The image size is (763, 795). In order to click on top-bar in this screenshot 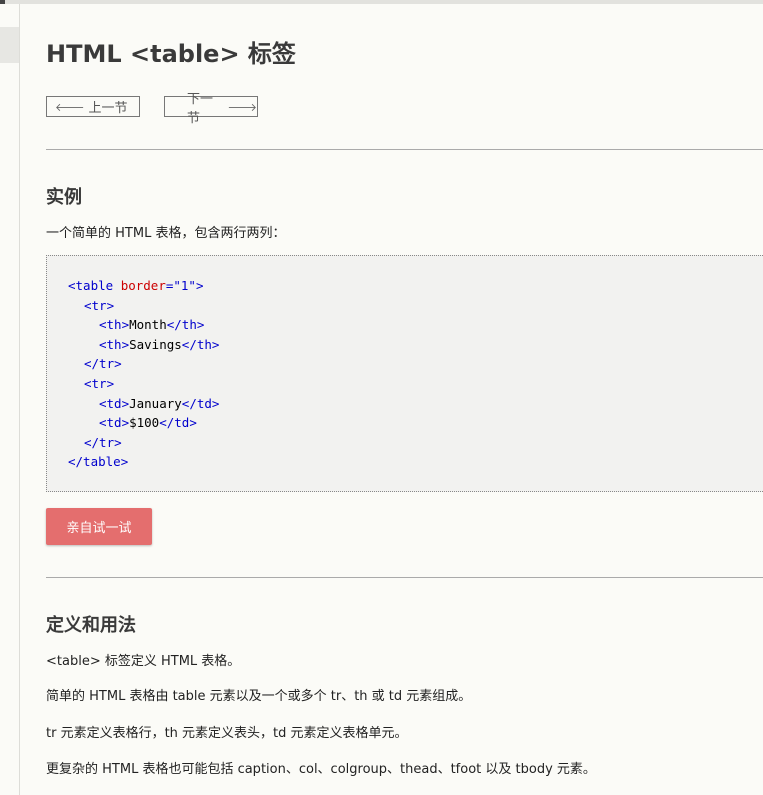, I will do `click(381, 2)`.